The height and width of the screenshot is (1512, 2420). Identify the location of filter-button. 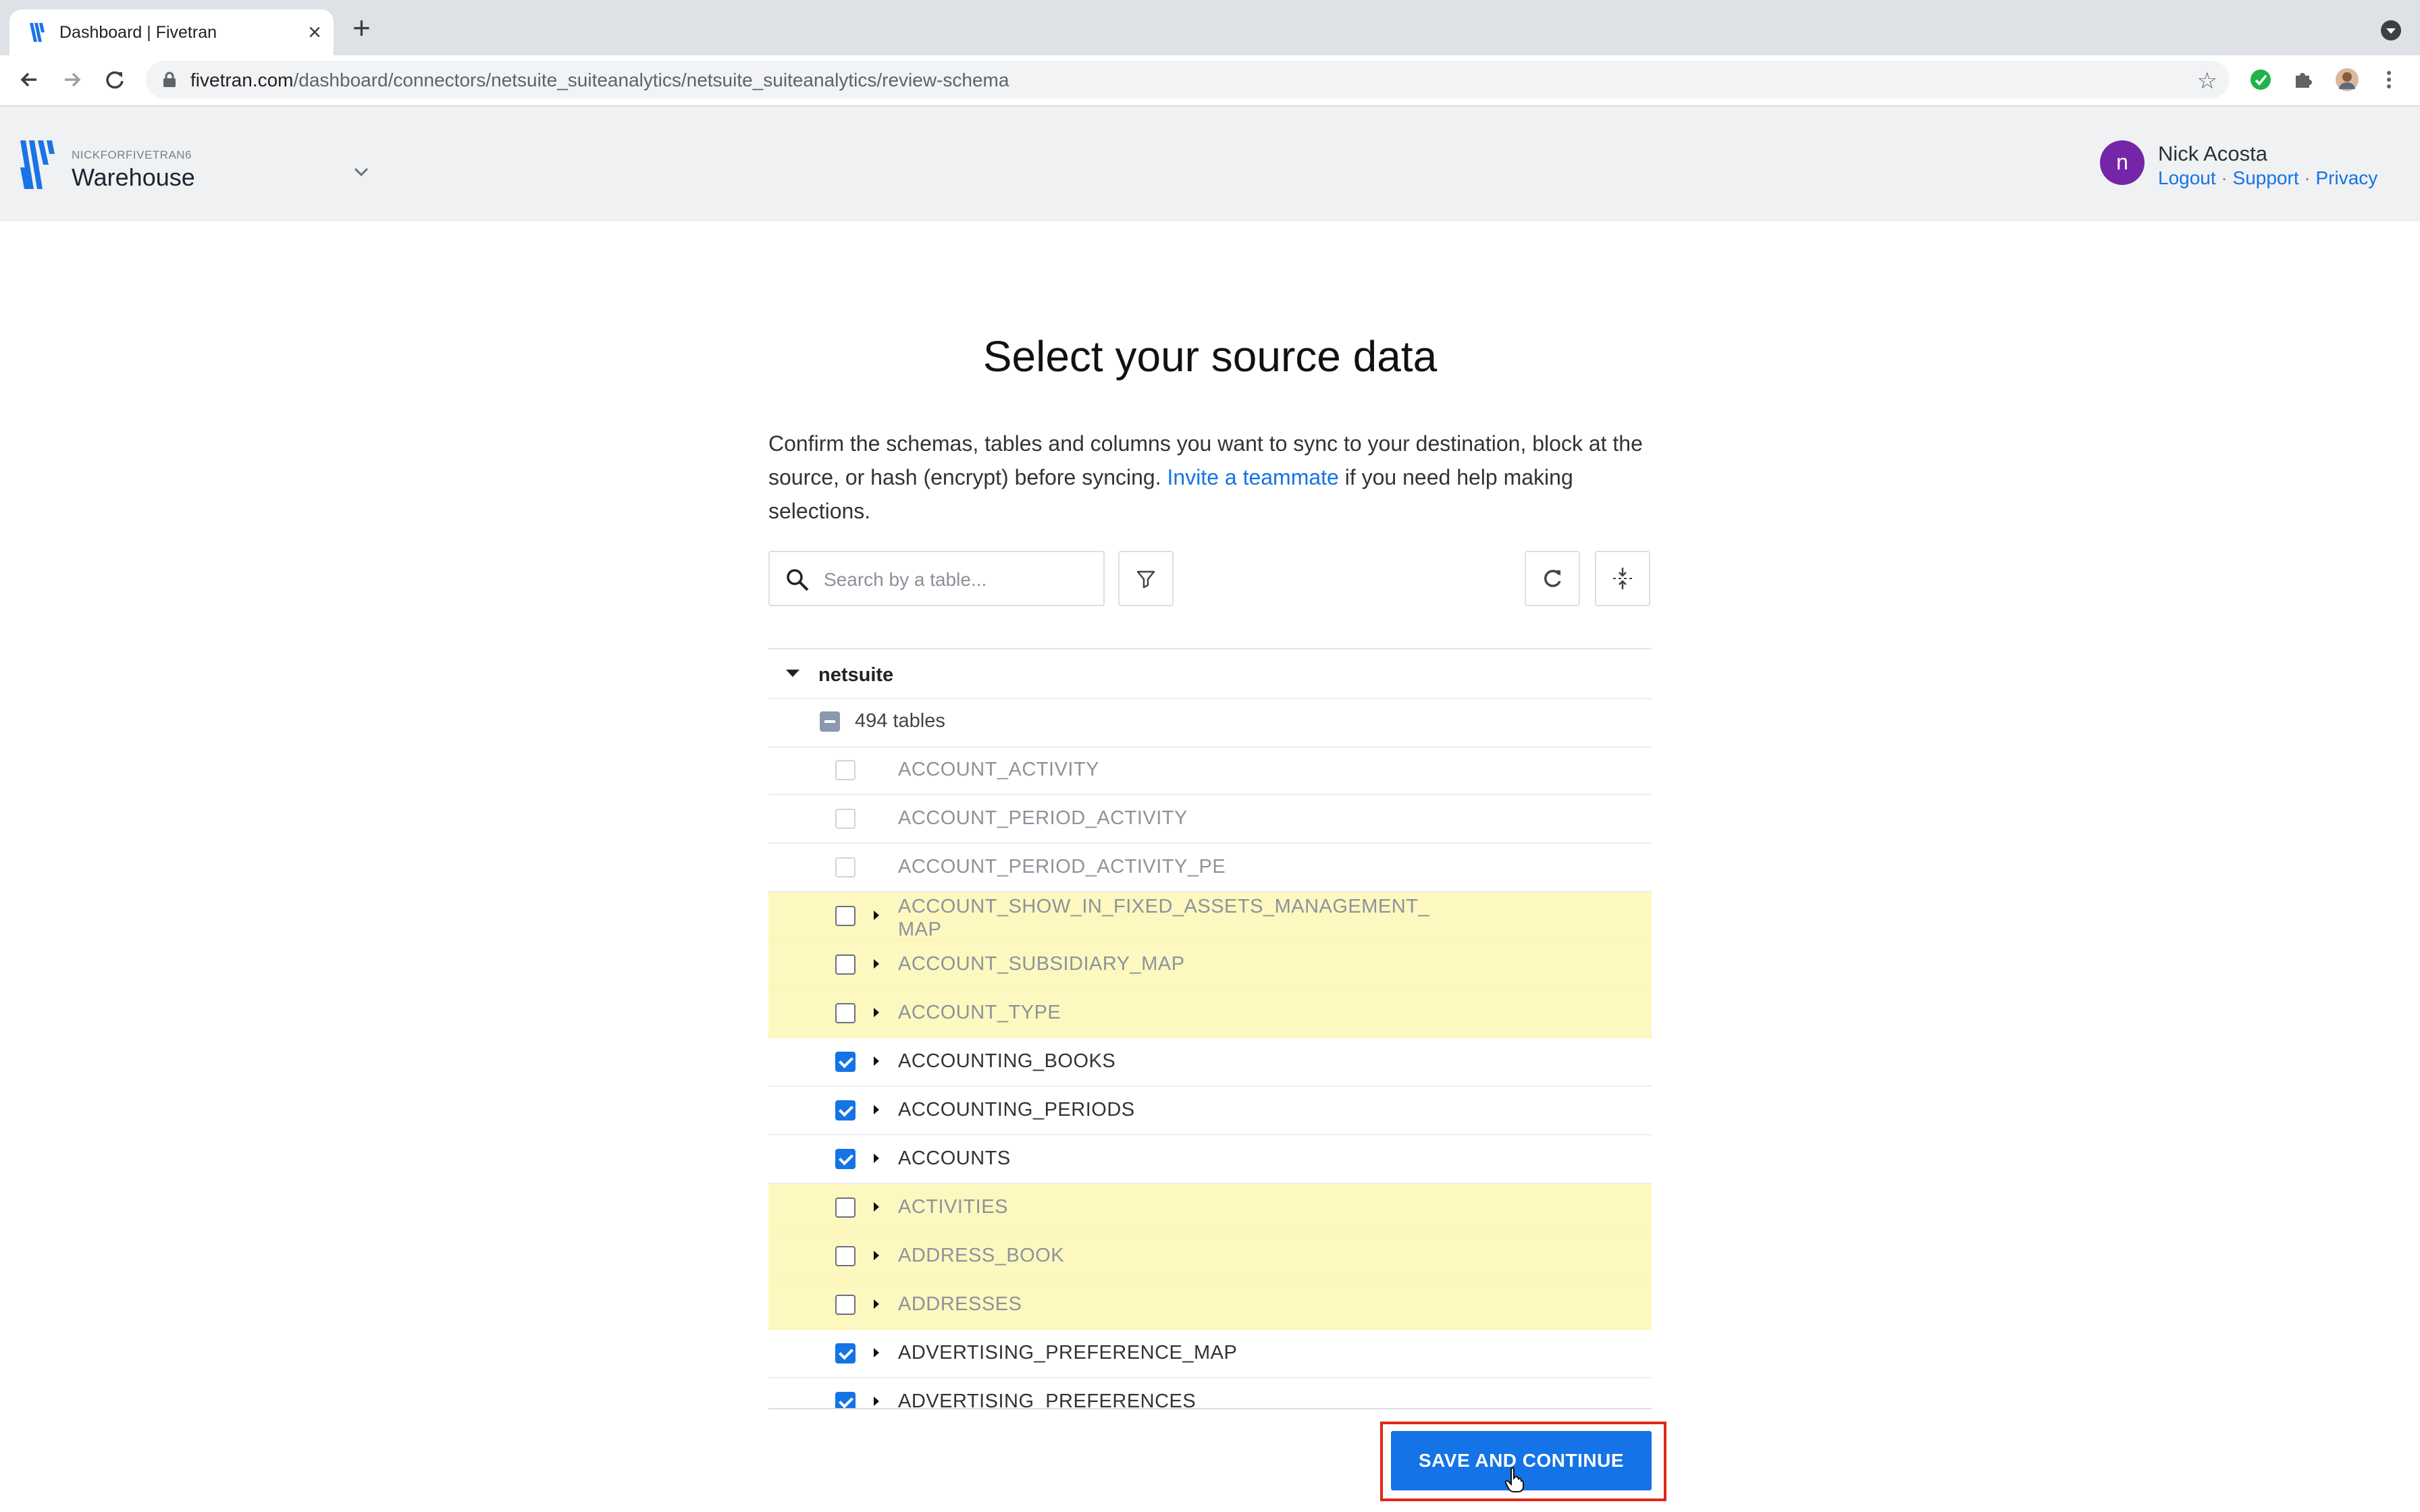
(1146, 578).